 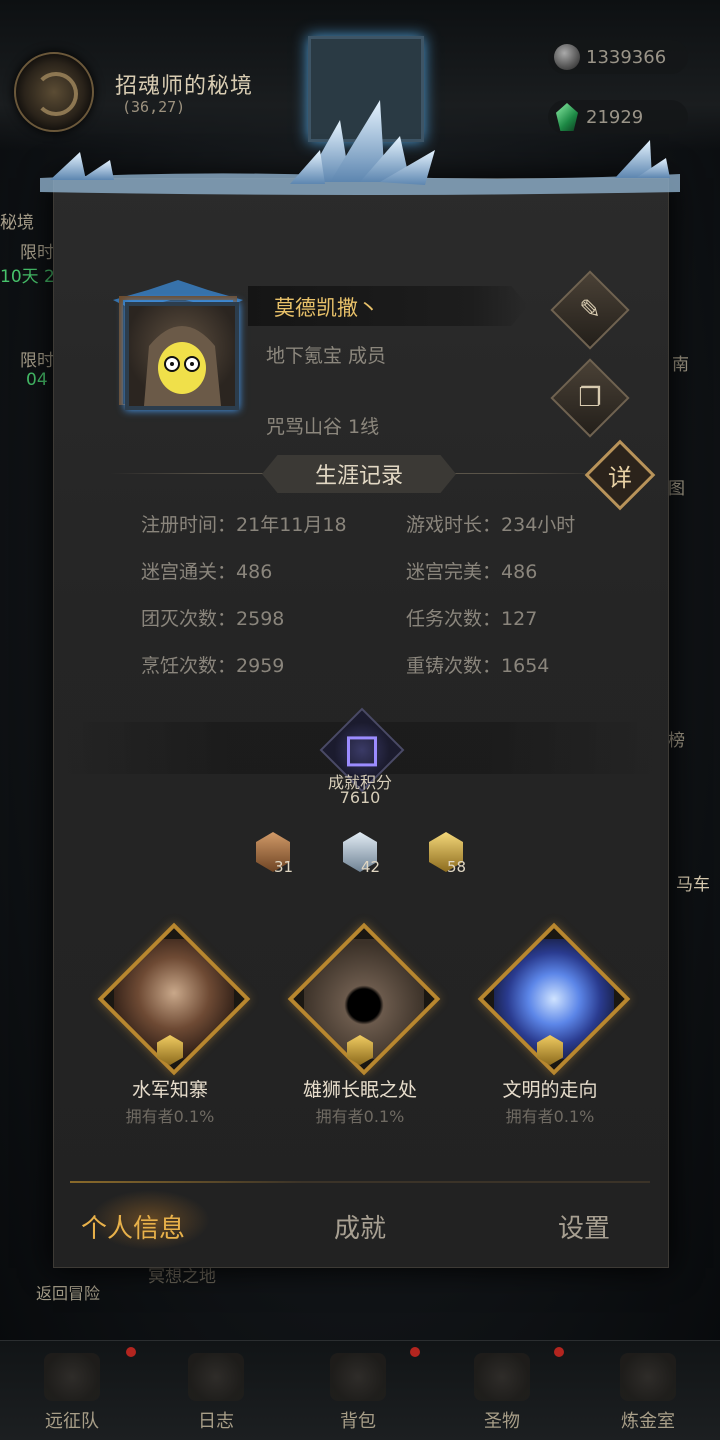 I want to click on nav-item-backpack: 背包, so click(x=358, y=1393).